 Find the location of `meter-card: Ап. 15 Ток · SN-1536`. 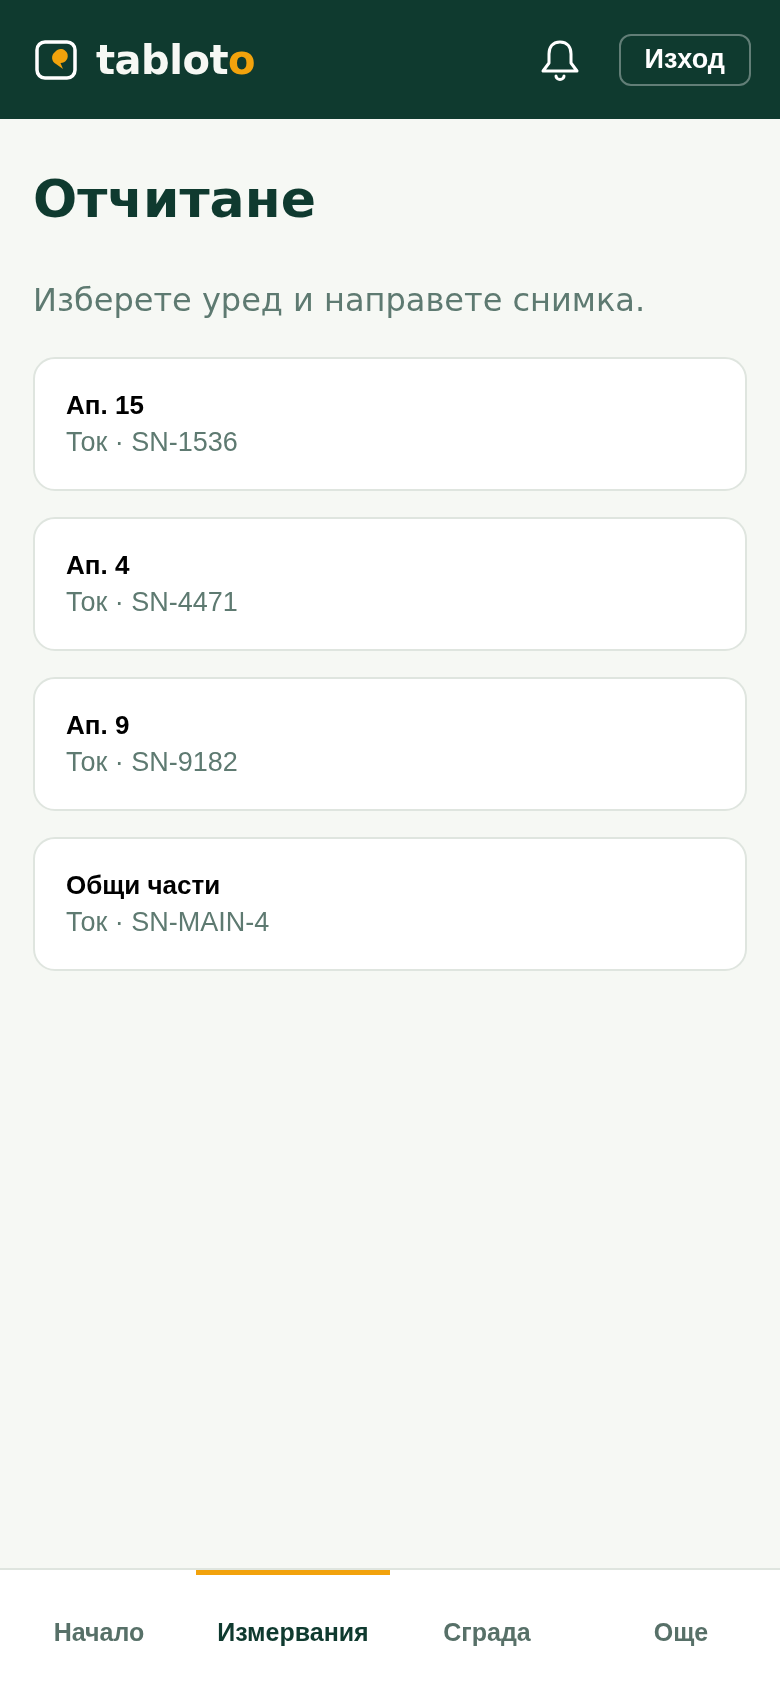

meter-card: Ап. 15 Ток · SN-1536 is located at coordinates (390, 424).